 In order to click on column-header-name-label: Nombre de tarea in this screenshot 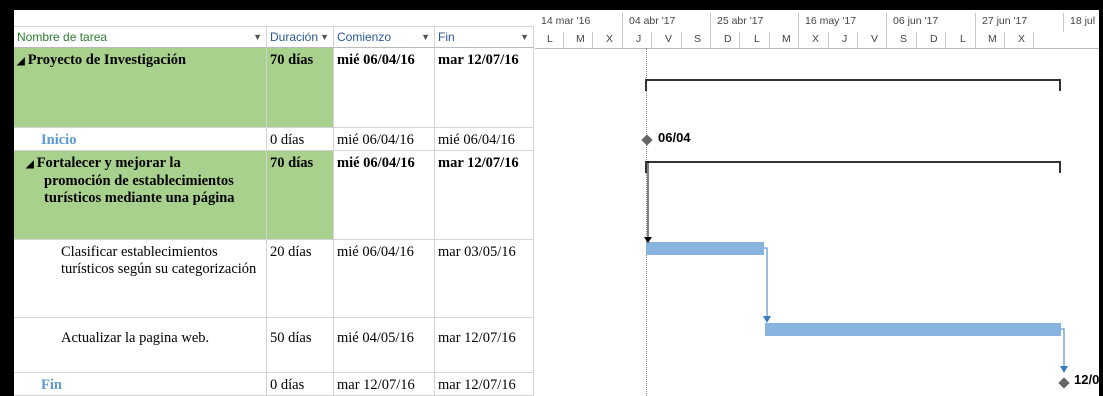, I will do `click(62, 37)`.